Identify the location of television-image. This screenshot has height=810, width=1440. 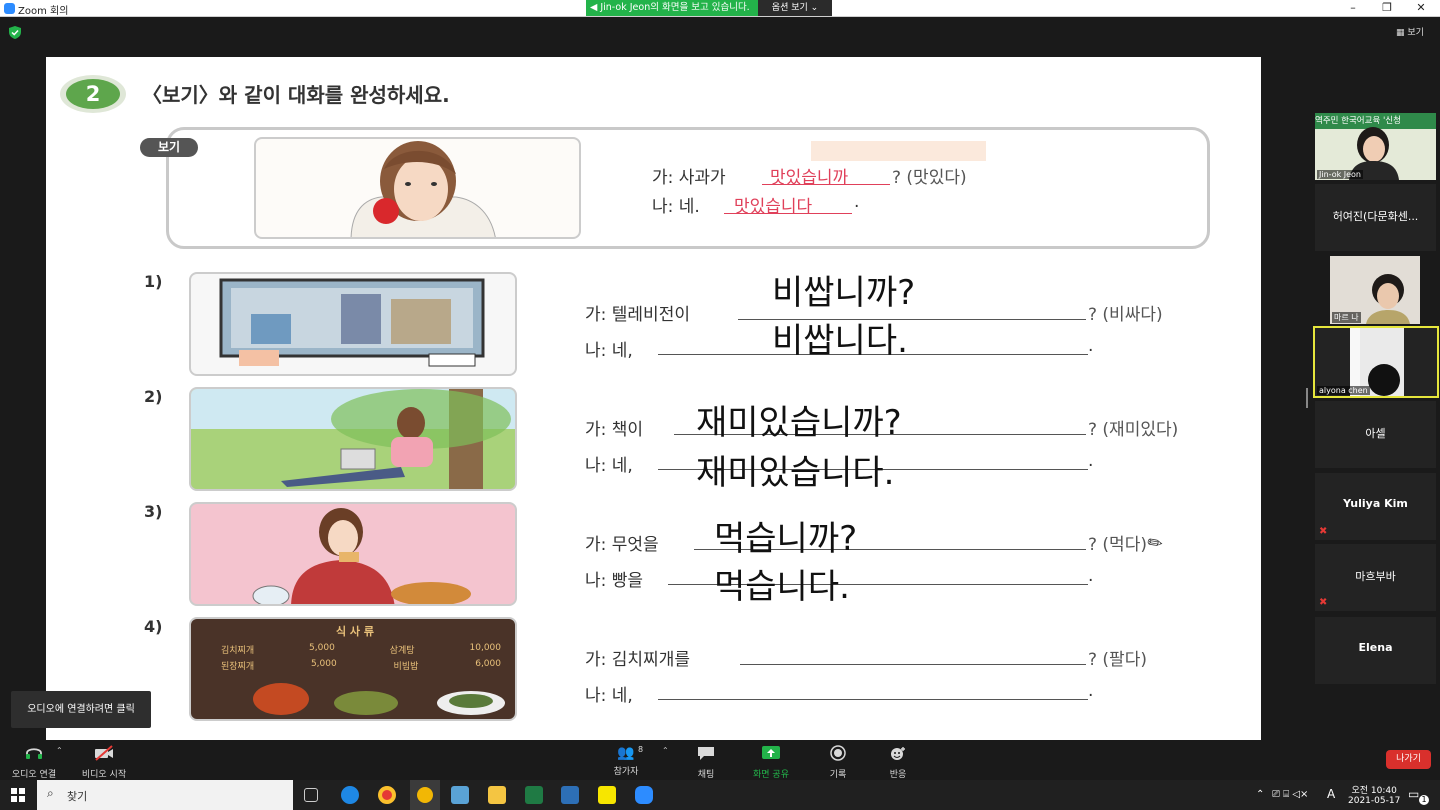
(352, 322).